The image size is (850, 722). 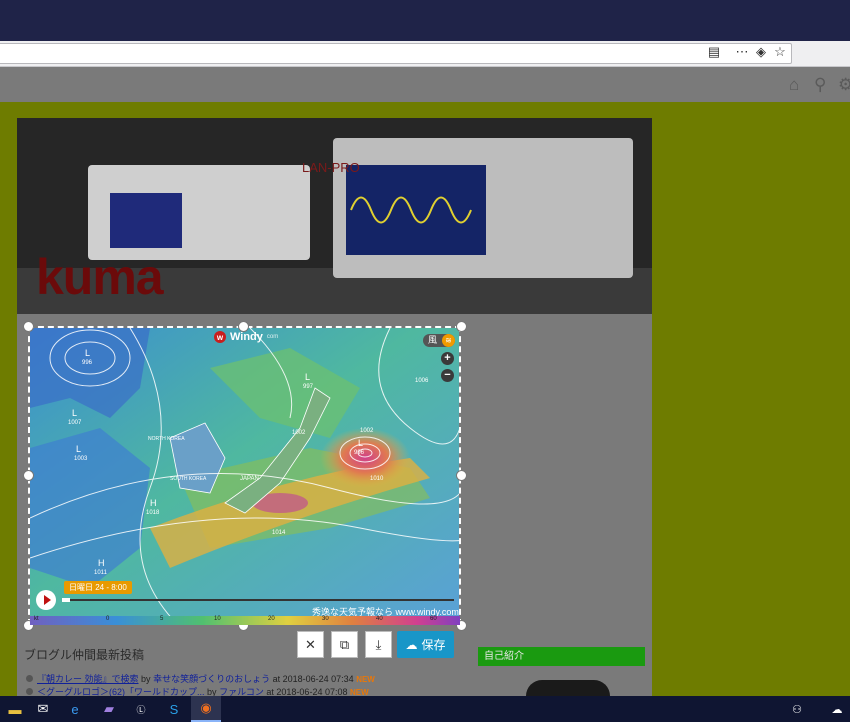 What do you see at coordinates (245, 620) in the screenshot?
I see `wind-speed-scale` at bounding box center [245, 620].